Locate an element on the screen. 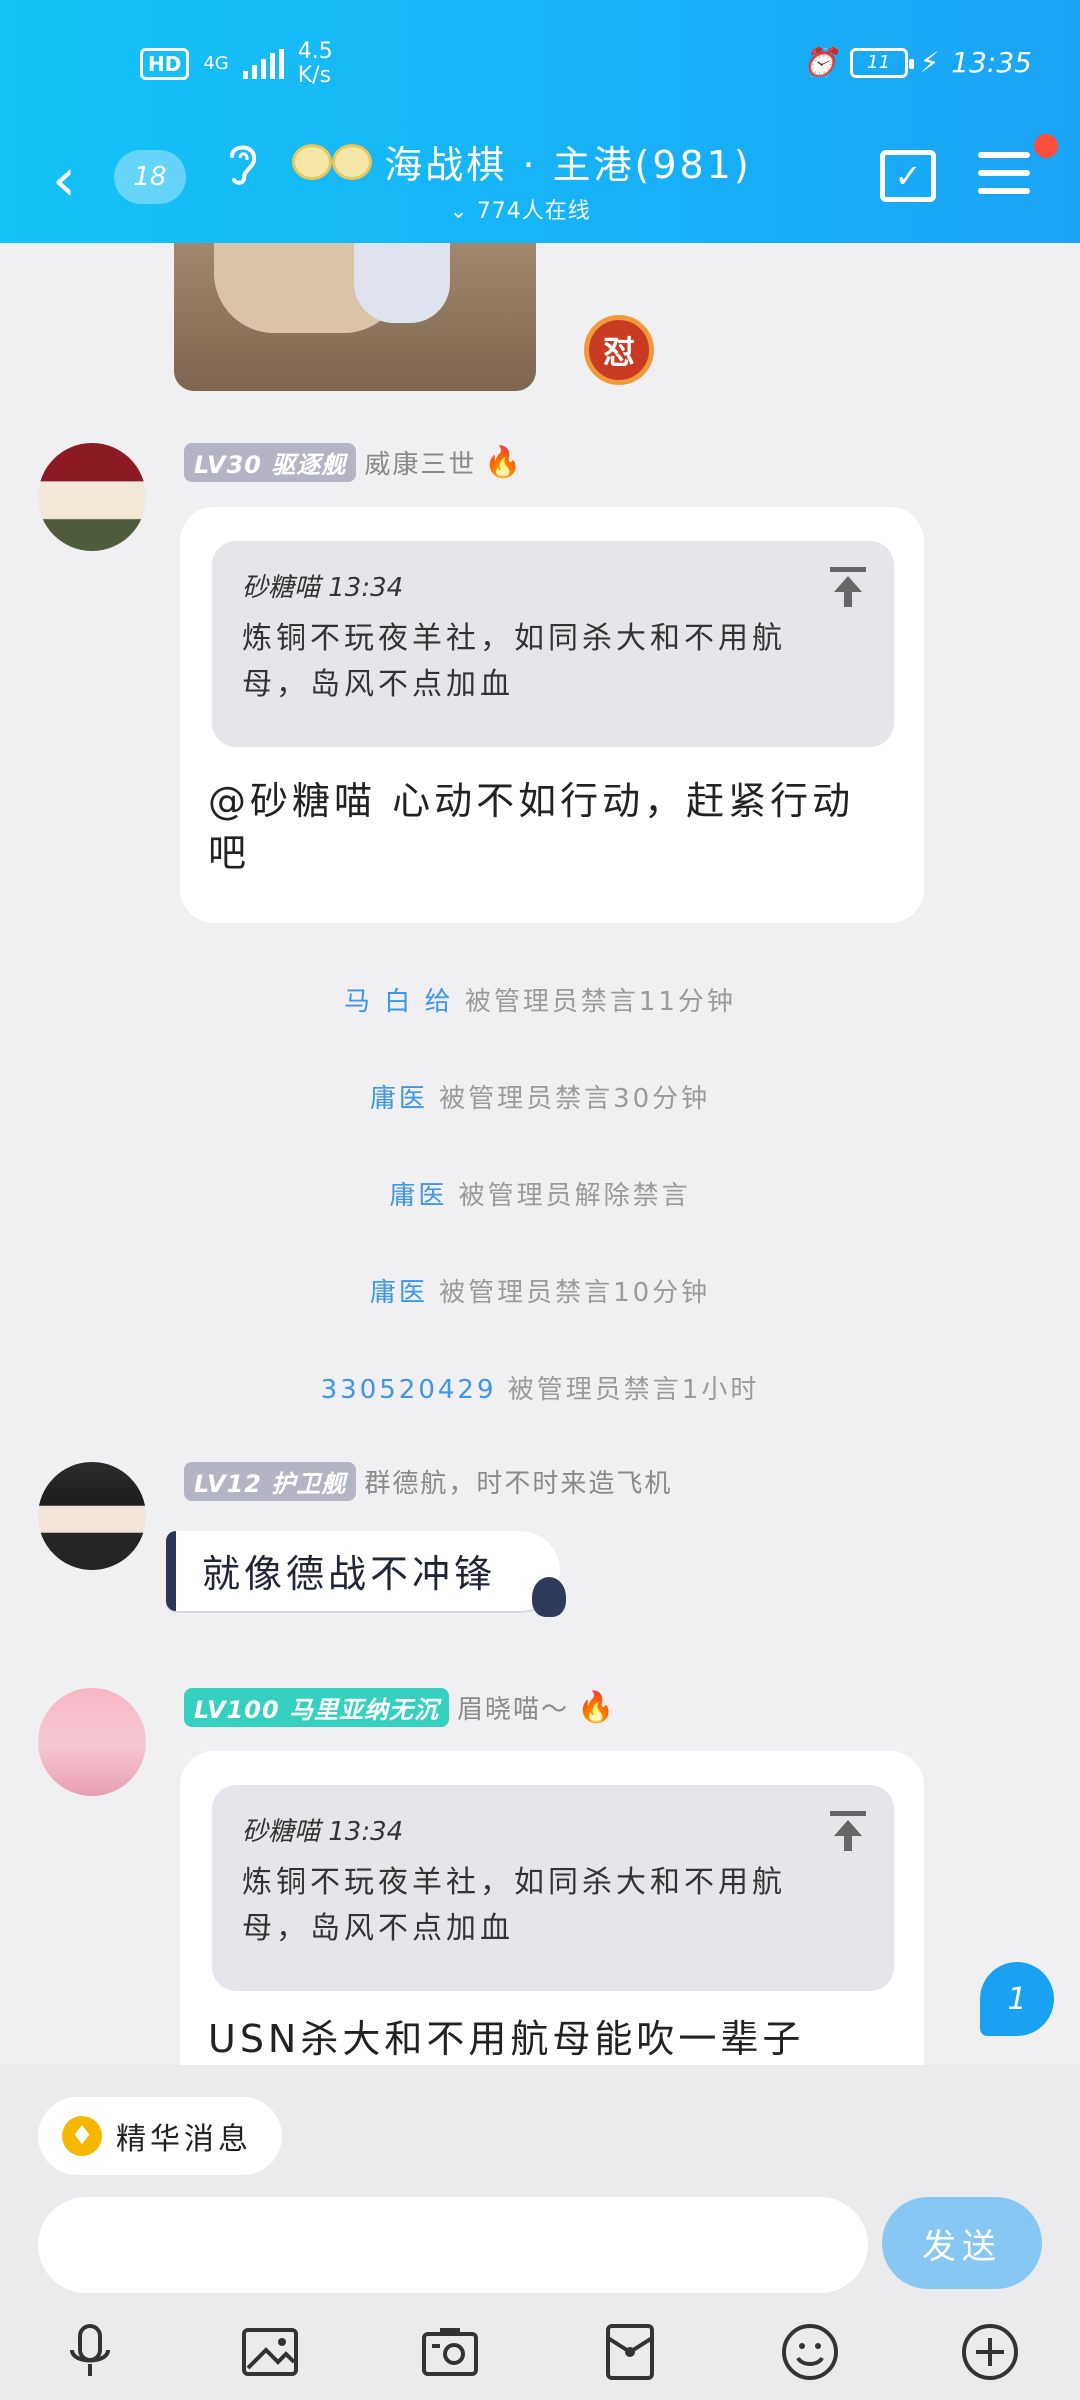 The height and width of the screenshot is (2400, 1080). photo-figure is located at coordinates (402, 283).